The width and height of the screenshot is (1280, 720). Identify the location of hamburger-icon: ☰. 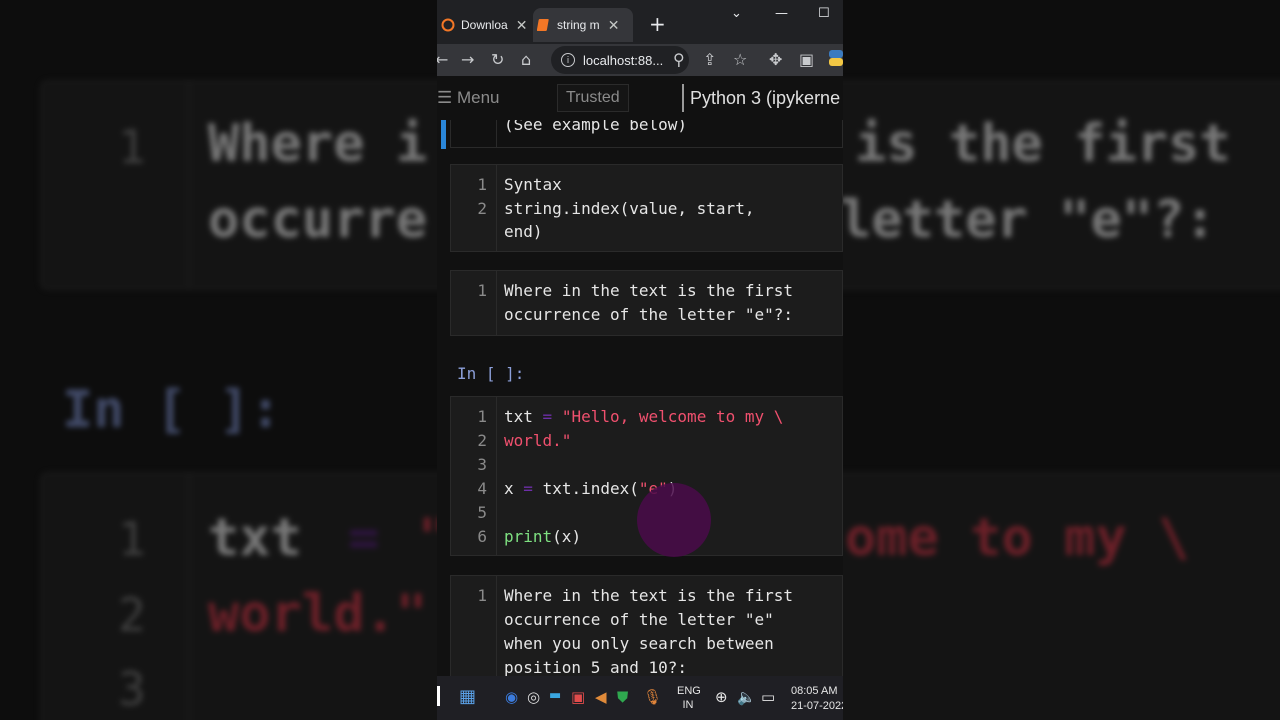
(445, 97).